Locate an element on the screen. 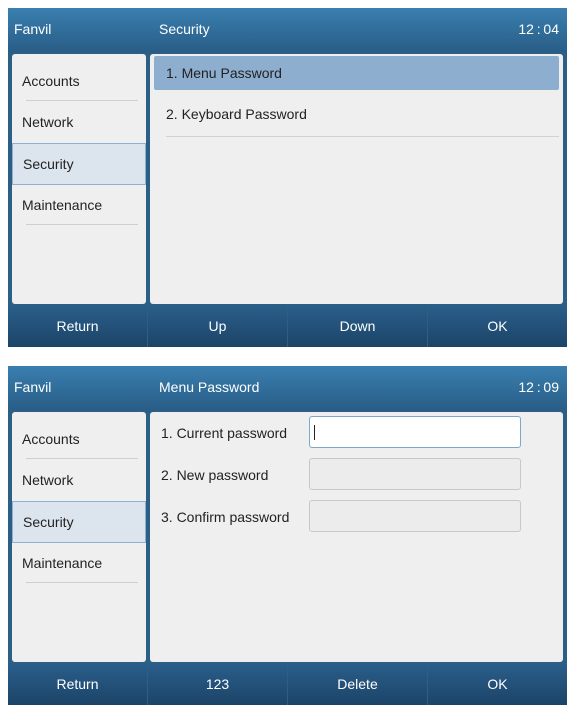  menu-item-label: 1. Menu Password is located at coordinates (224, 73).